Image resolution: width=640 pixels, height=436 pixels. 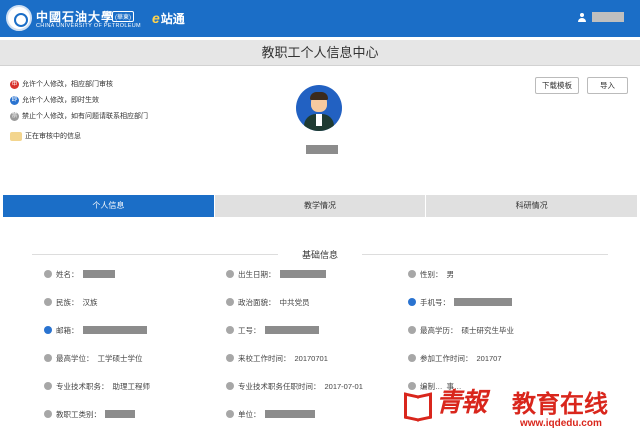 I want to click on red-badge-icon: 审, so click(x=14, y=84).